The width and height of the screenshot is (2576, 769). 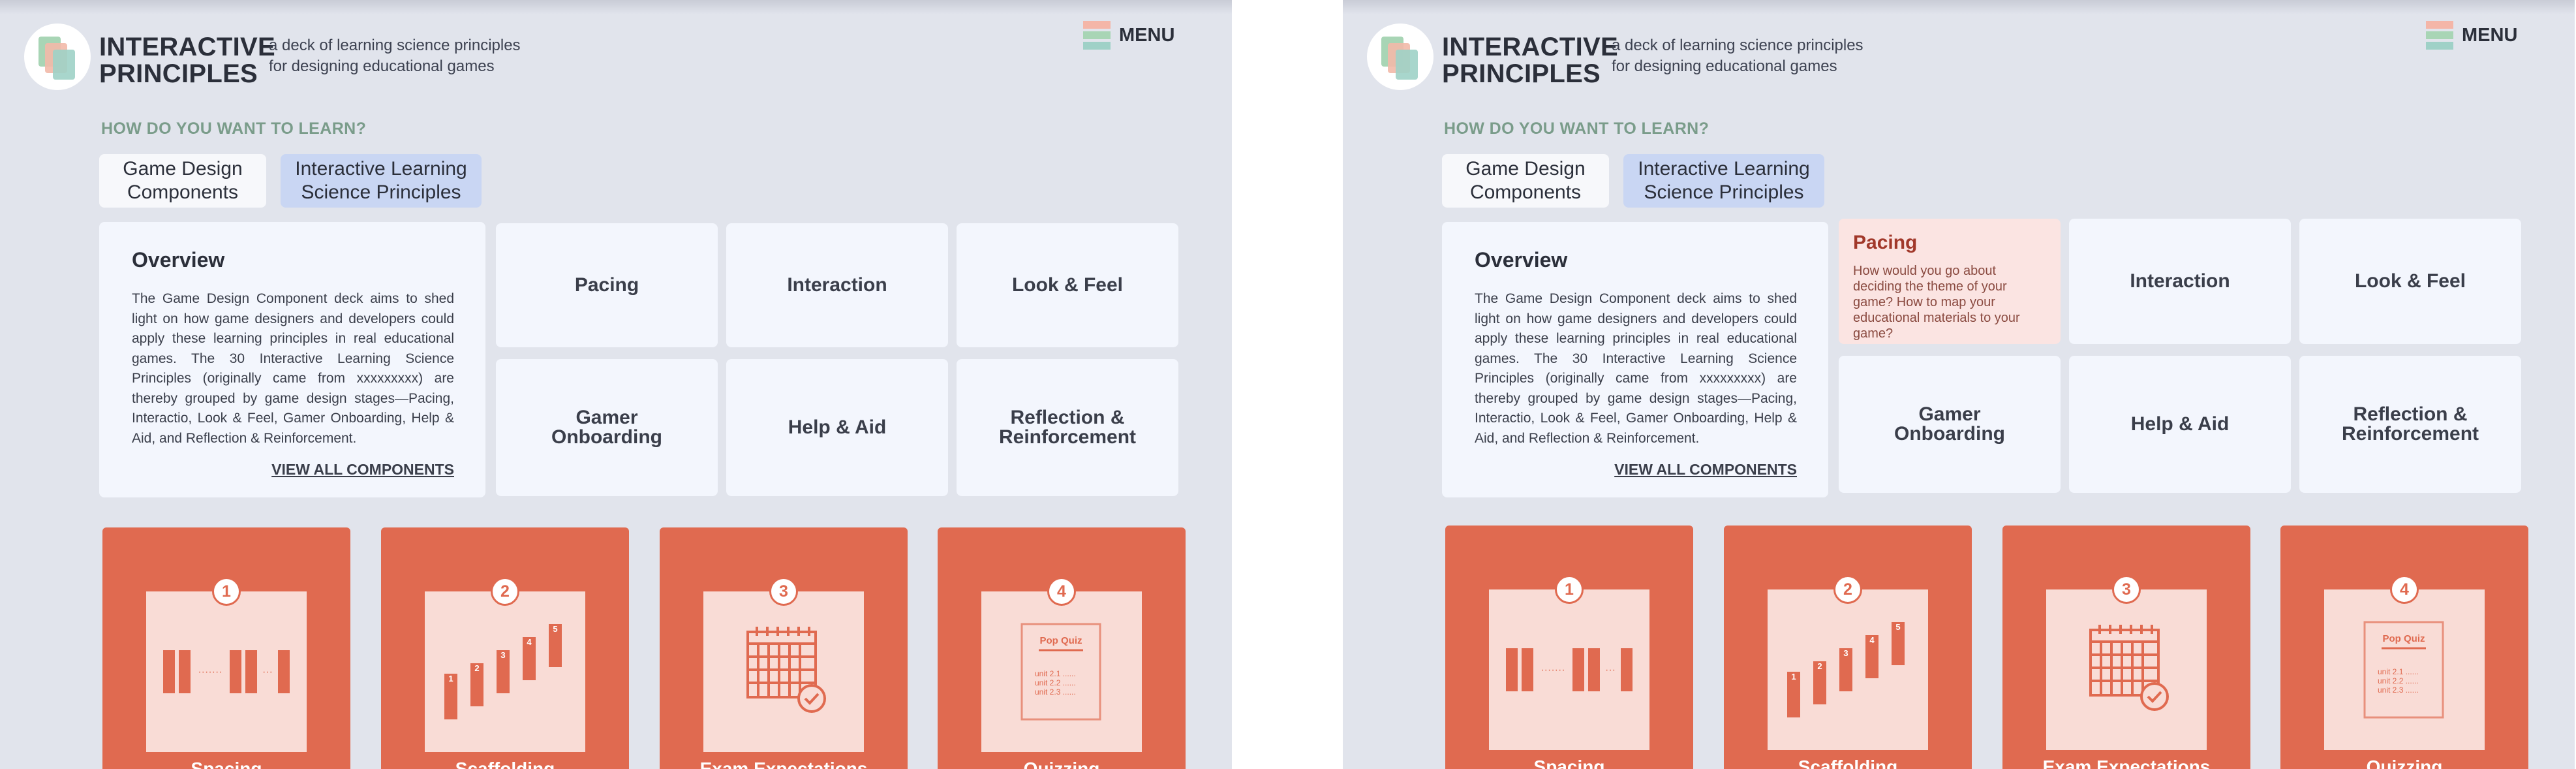 What do you see at coordinates (1886, 242) in the screenshot?
I see `pacing-hover-title: Pacing` at bounding box center [1886, 242].